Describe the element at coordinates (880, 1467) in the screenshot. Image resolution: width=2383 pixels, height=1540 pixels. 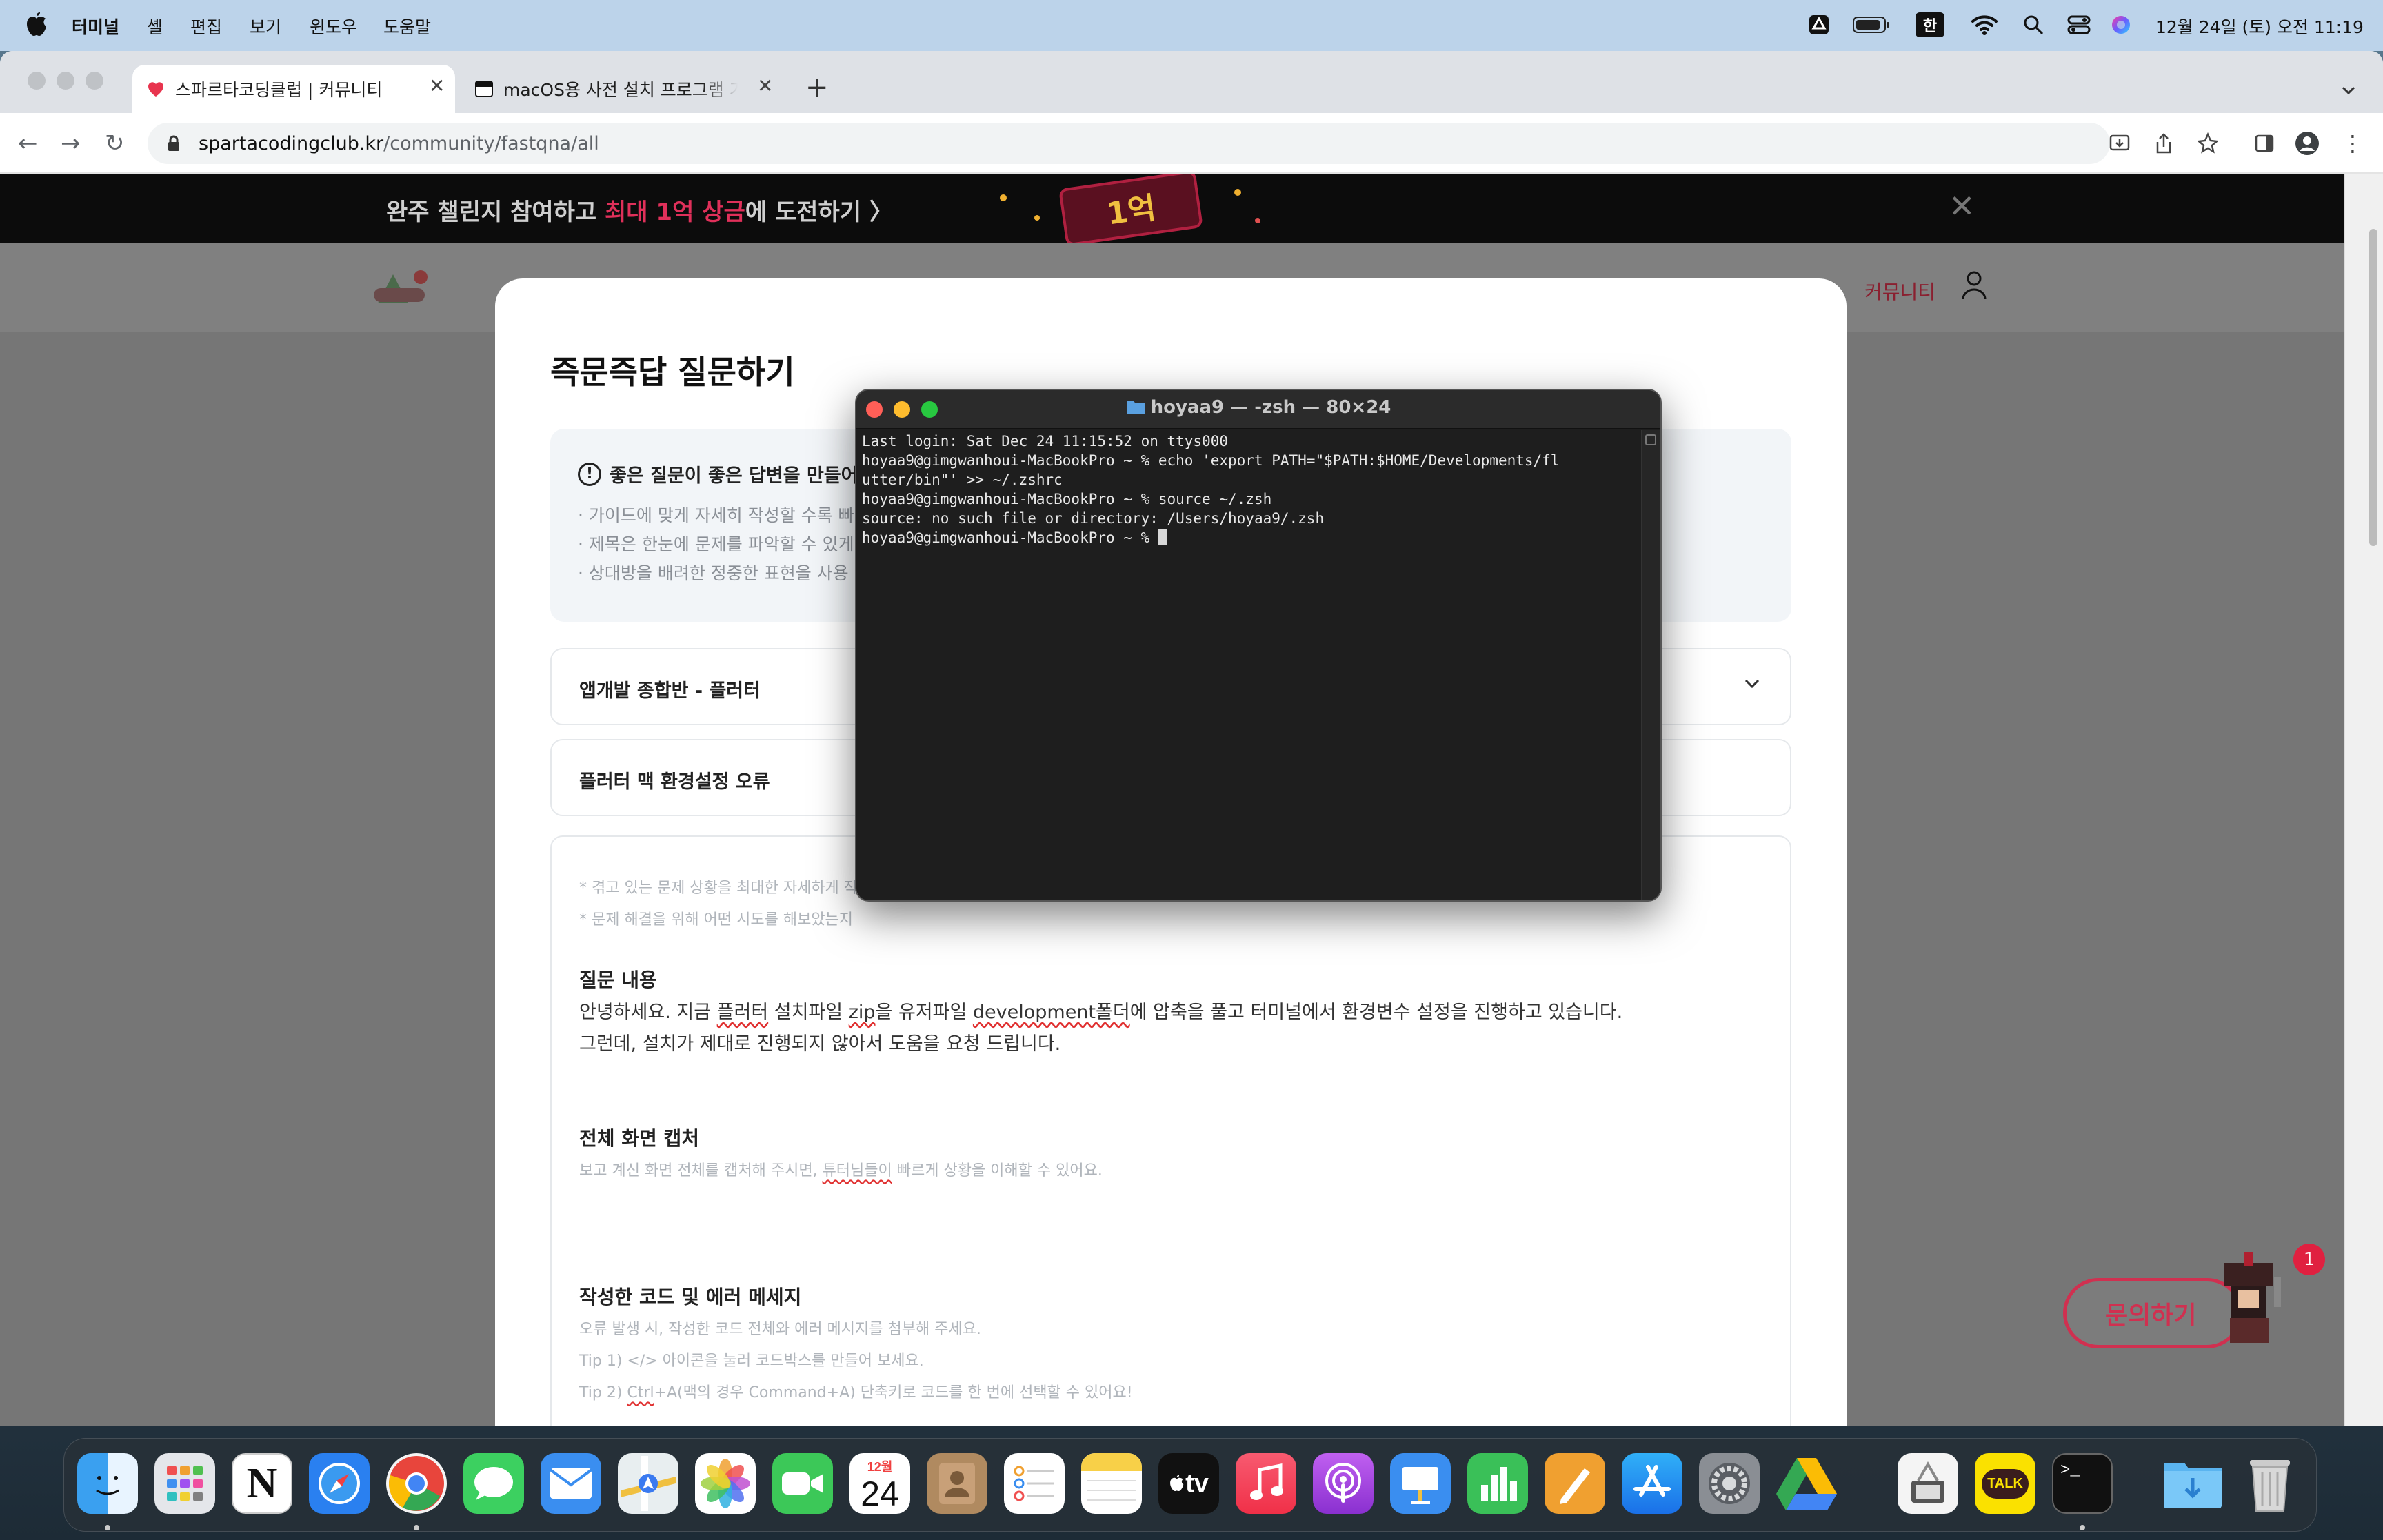
I see `calendar-month: 12월` at that location.